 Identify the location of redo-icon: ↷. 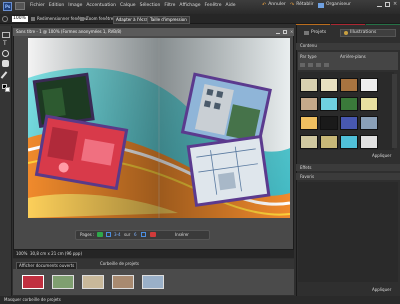
(292, 5).